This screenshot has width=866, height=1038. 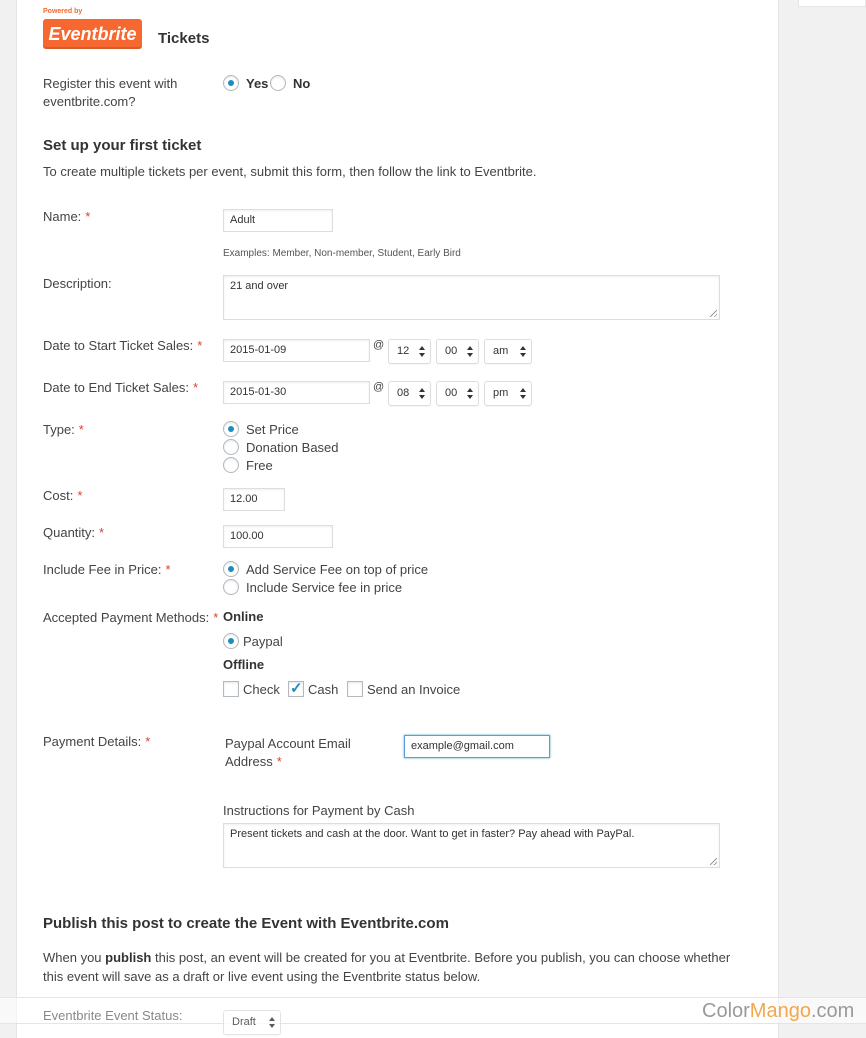 I want to click on check-option: Check, so click(x=251, y=689).